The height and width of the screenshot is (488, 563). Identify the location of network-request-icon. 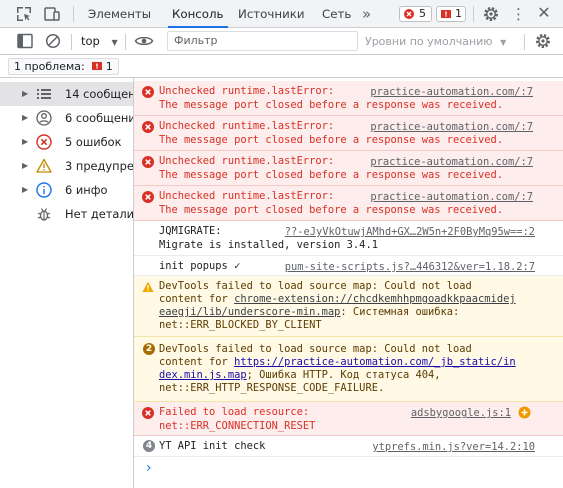
(524, 412).